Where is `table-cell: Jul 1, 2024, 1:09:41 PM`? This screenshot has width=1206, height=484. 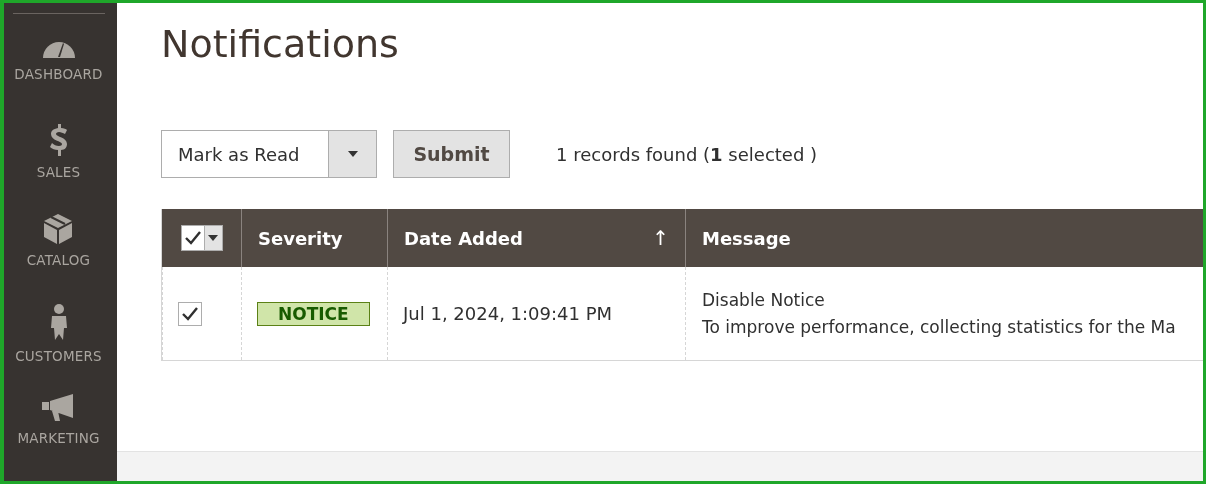
table-cell: Jul 1, 2024, 1:09:41 PM is located at coordinates (536, 313).